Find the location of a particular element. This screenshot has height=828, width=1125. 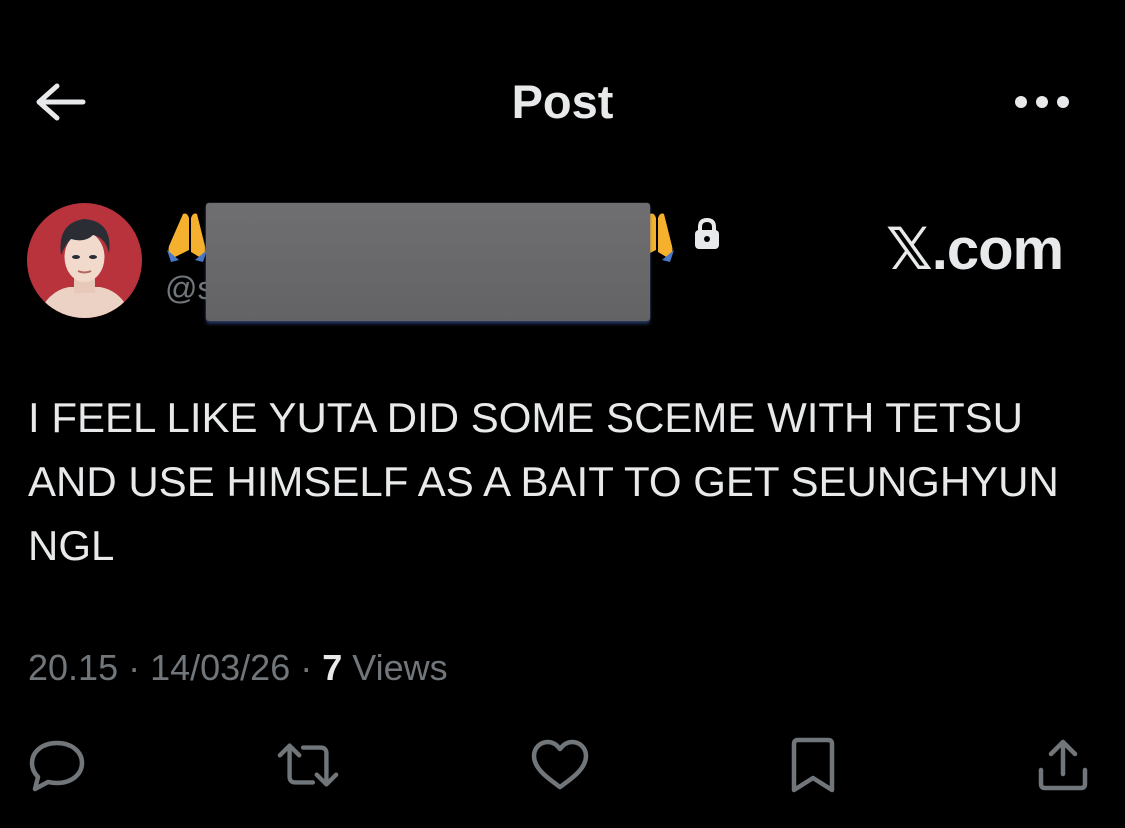

avatar-image is located at coordinates (84, 260).